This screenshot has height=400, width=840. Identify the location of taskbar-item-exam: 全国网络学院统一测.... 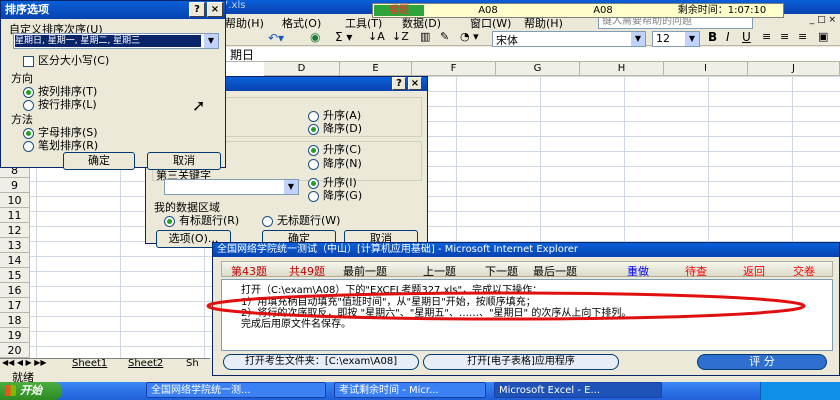
(236, 390).